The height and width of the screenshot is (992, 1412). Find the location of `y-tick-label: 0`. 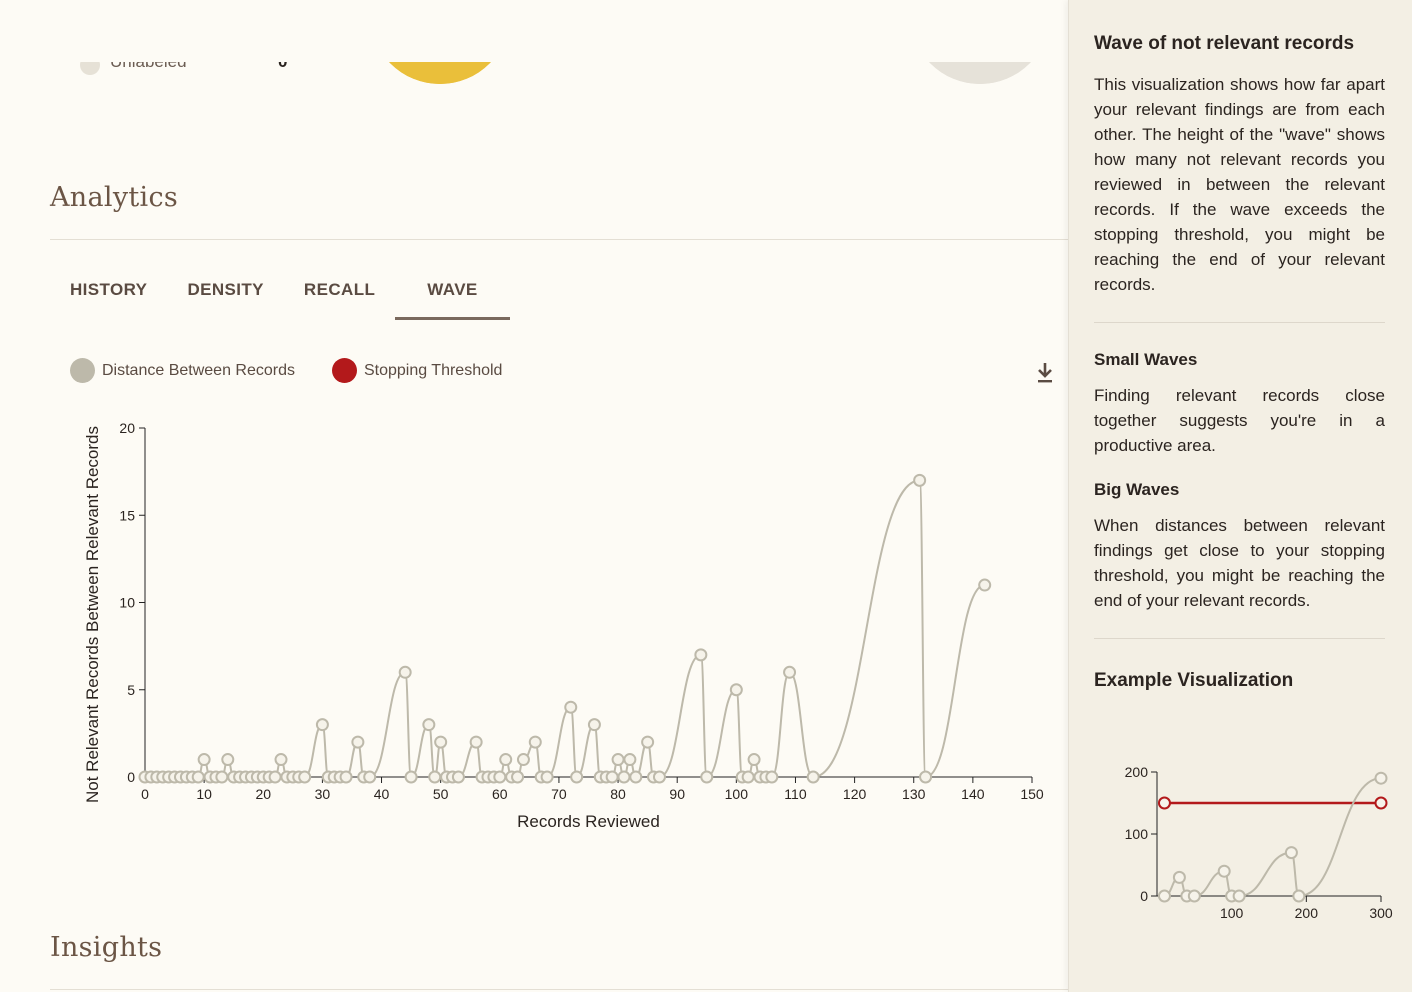

y-tick-label: 0 is located at coordinates (131, 777).